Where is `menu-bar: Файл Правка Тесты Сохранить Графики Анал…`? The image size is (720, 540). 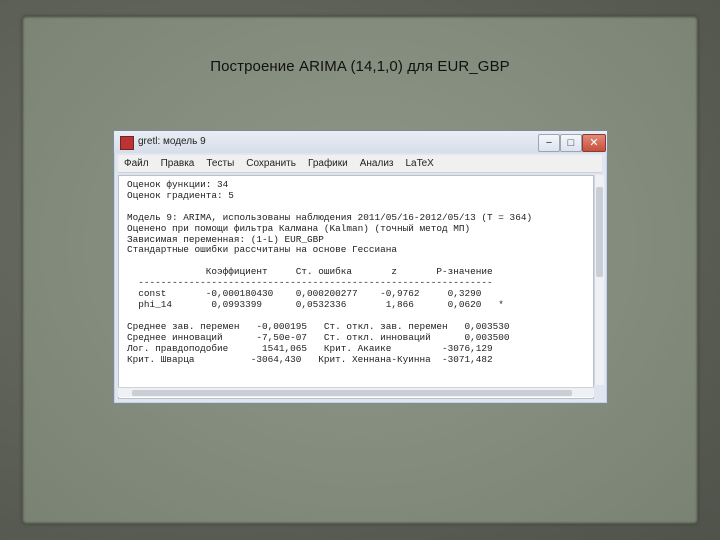 menu-bar: Файл Правка Тесты Сохранить Графики Анал… is located at coordinates (360, 164).